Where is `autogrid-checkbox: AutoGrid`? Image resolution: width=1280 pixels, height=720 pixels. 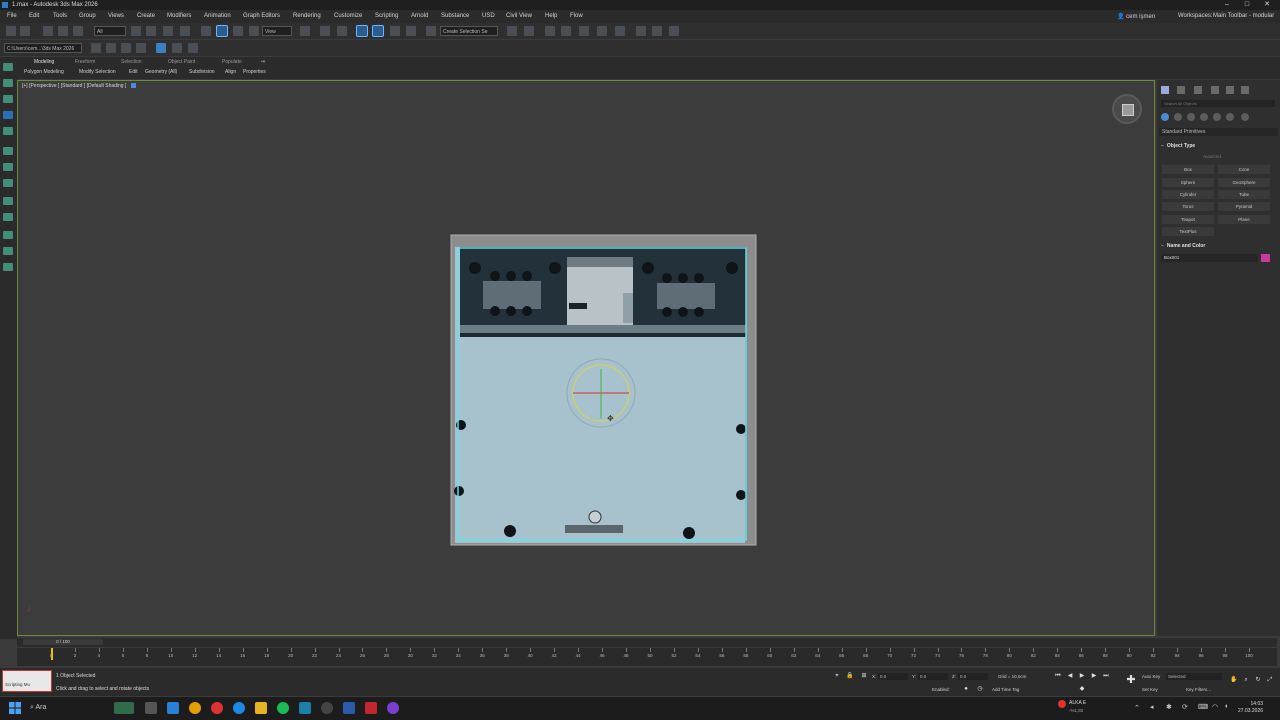 autogrid-checkbox: AutoGrid is located at coordinates (1212, 156).